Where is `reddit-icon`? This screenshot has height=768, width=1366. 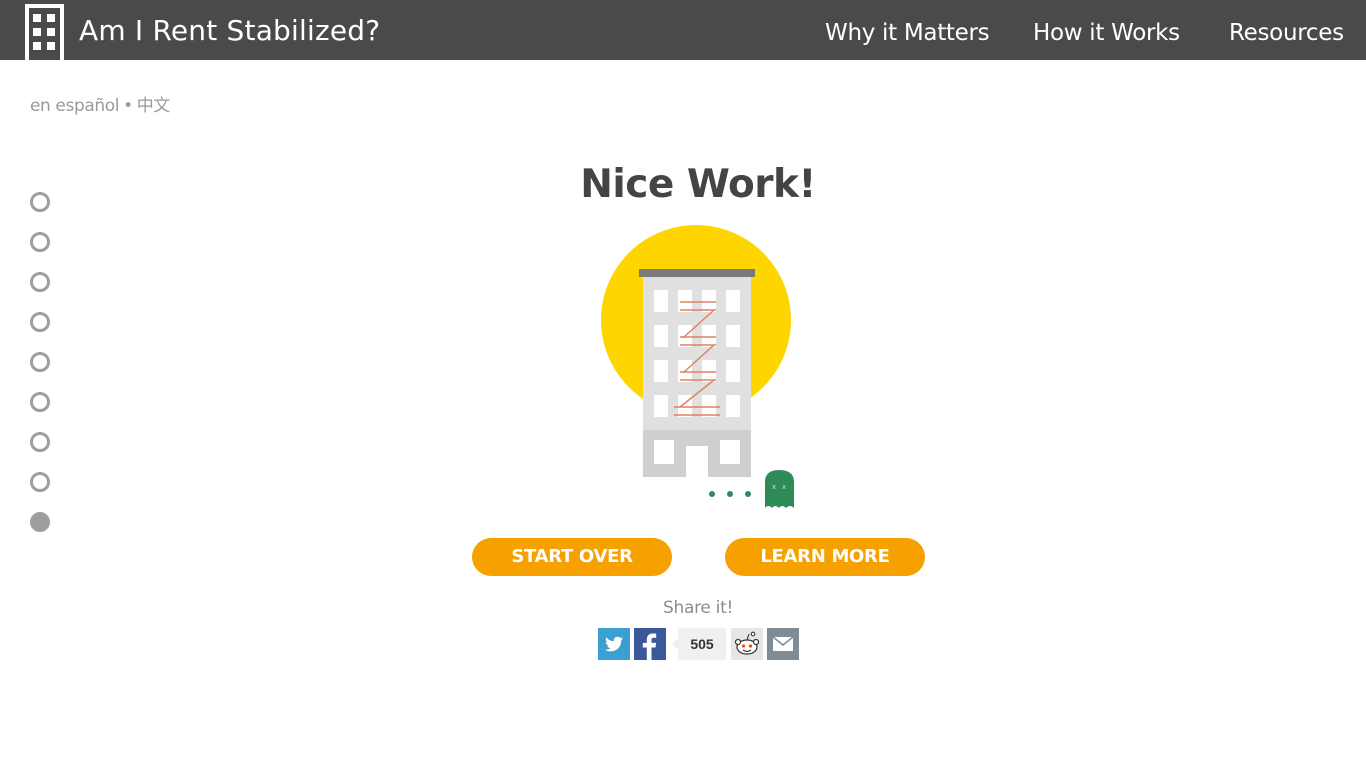 reddit-icon is located at coordinates (747, 643).